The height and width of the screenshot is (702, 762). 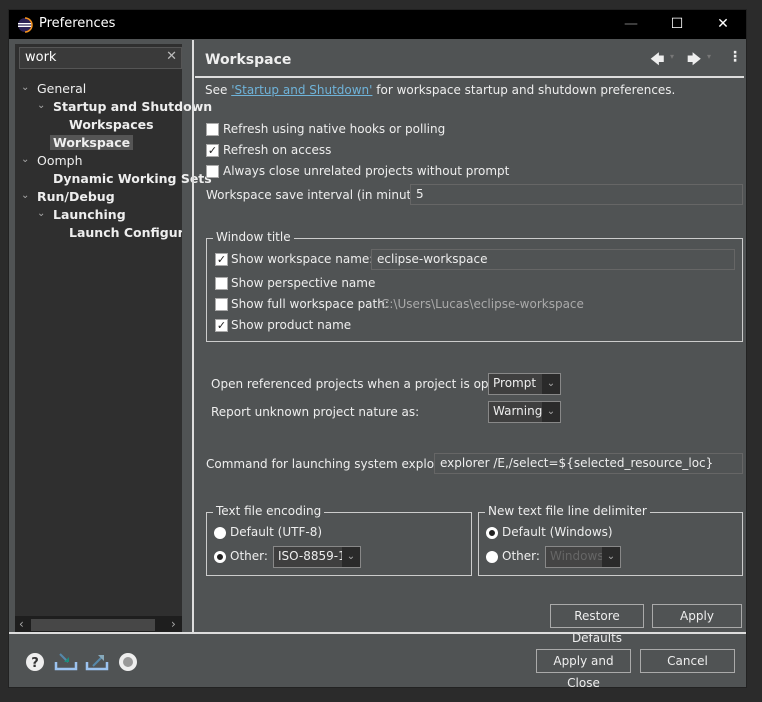 What do you see at coordinates (248, 60) in the screenshot?
I see `page-title: Workspace` at bounding box center [248, 60].